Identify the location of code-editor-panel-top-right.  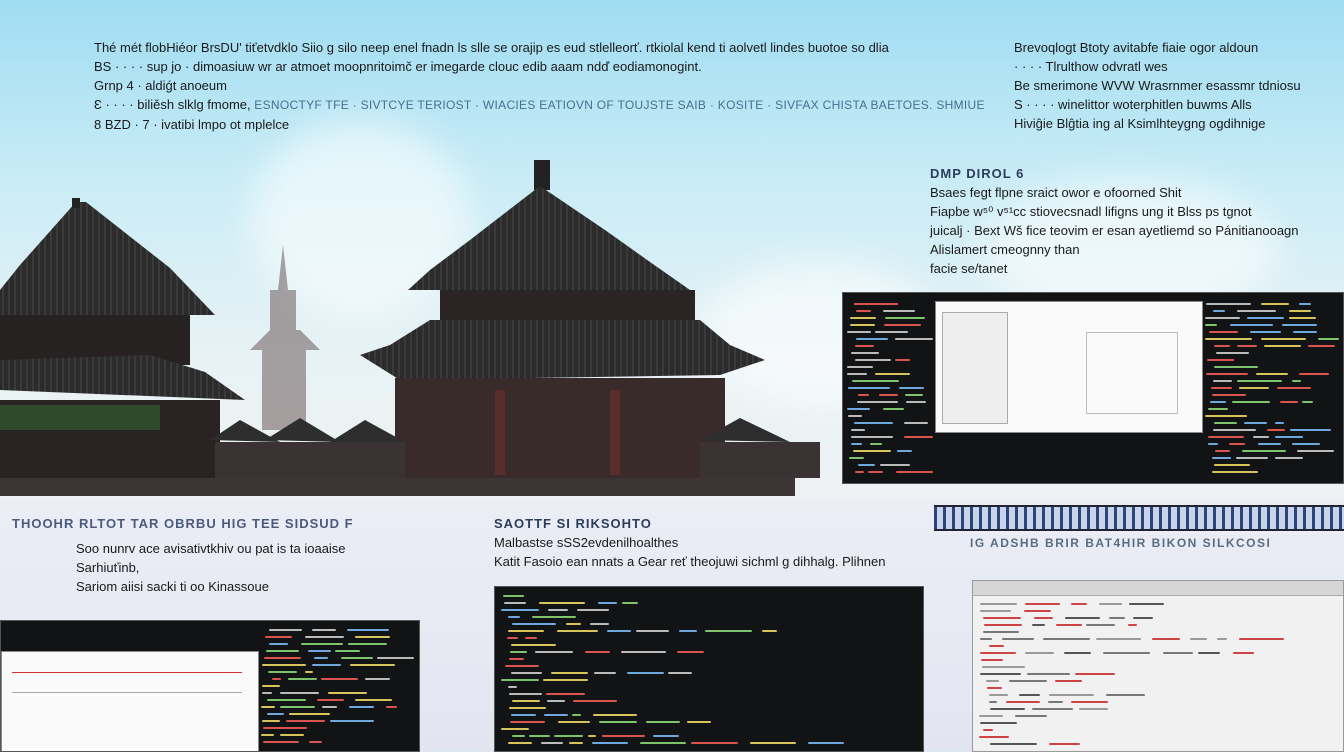
(1093, 388).